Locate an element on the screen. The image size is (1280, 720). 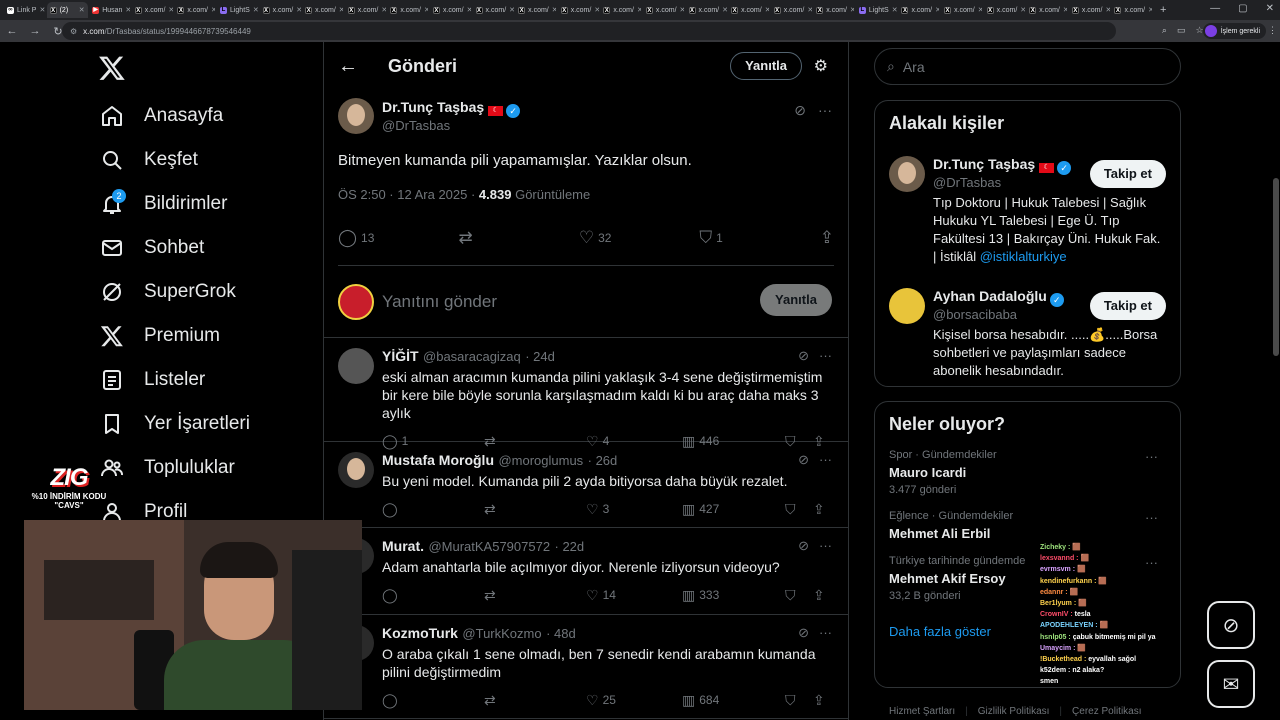
follow-button: Takip et is located at coordinates (1127, 306).